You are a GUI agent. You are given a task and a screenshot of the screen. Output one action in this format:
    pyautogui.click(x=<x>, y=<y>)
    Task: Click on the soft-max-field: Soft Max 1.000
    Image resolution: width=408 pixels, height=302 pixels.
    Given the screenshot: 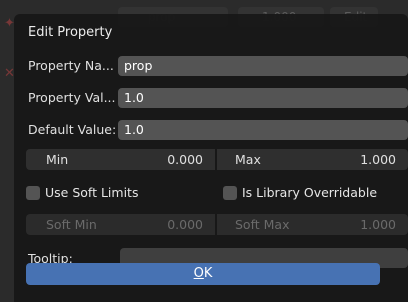 What is the action you would take?
    pyautogui.click(x=312, y=224)
    